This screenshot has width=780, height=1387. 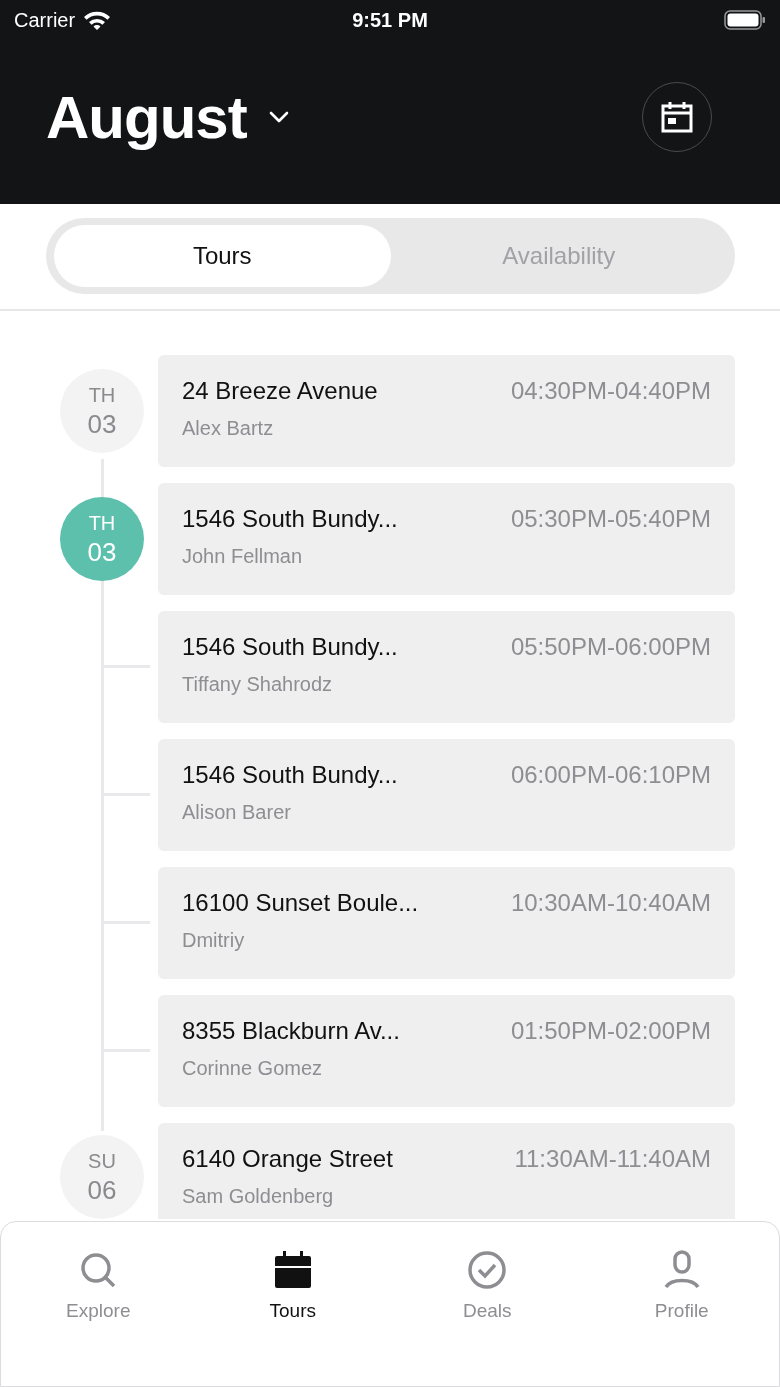 What do you see at coordinates (610, 519) in the screenshot?
I see `tour-time: 05:30PM-05:40PM` at bounding box center [610, 519].